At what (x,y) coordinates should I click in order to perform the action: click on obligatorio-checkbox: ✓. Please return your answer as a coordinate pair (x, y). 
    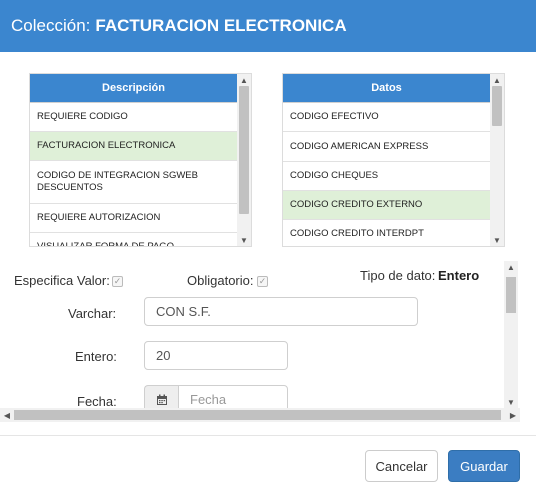
    Looking at the image, I should click on (262, 281).